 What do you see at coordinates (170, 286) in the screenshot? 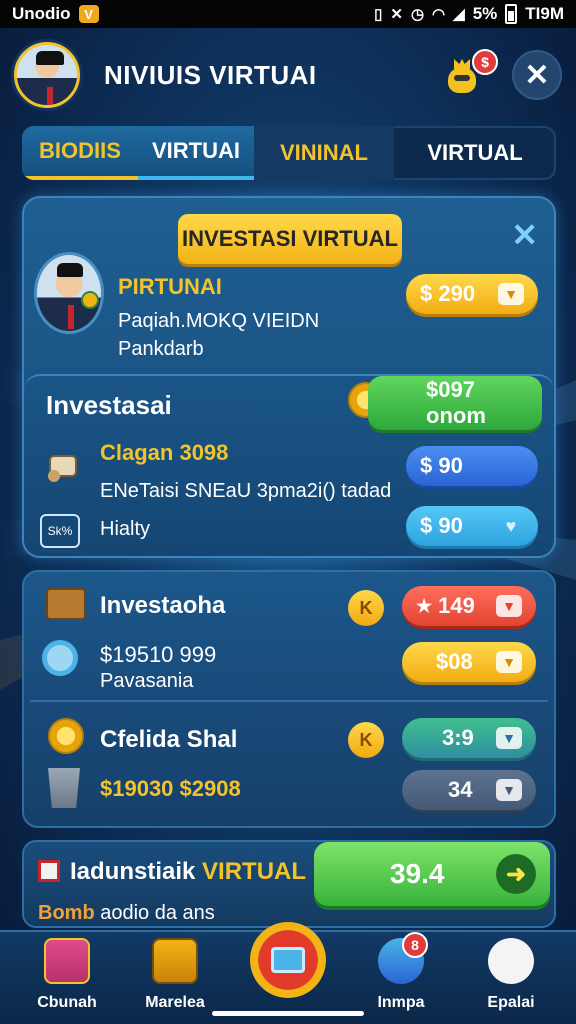
I see `profile-name: PIRTUNAI` at bounding box center [170, 286].